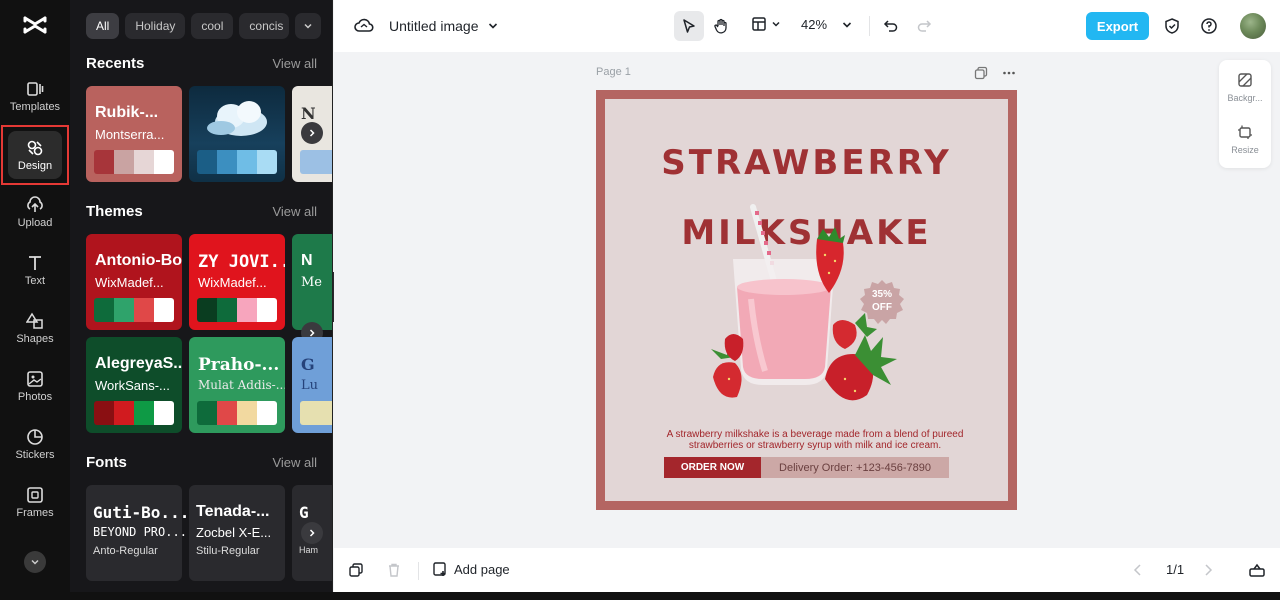 This screenshot has width=1280, height=600. Describe the element at coordinates (106, 462) in the screenshot. I see `fonts-title: Fonts` at that location.